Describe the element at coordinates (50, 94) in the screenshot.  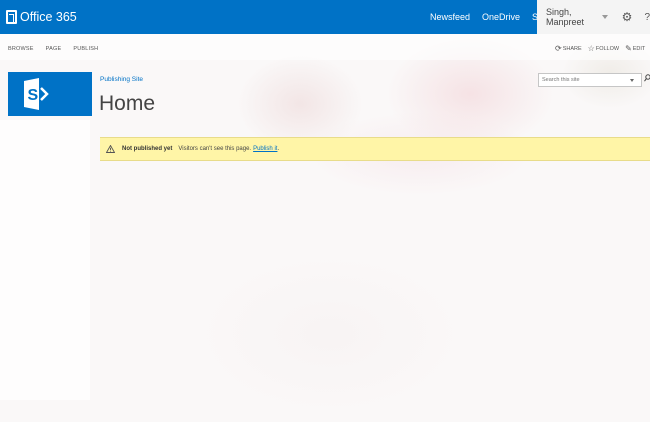
I see `site-logo: S` at that location.